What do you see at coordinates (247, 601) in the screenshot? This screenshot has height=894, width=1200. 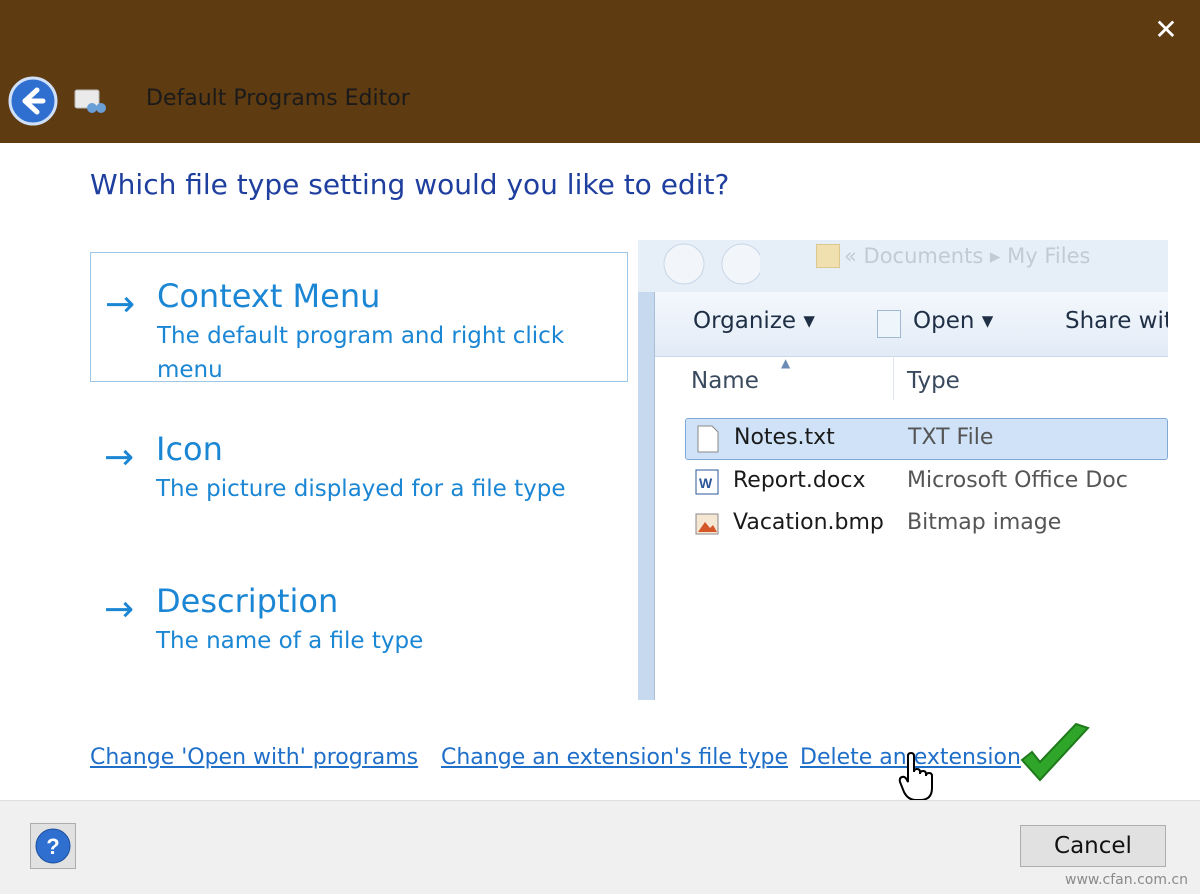 I see `option-title: Description` at bounding box center [247, 601].